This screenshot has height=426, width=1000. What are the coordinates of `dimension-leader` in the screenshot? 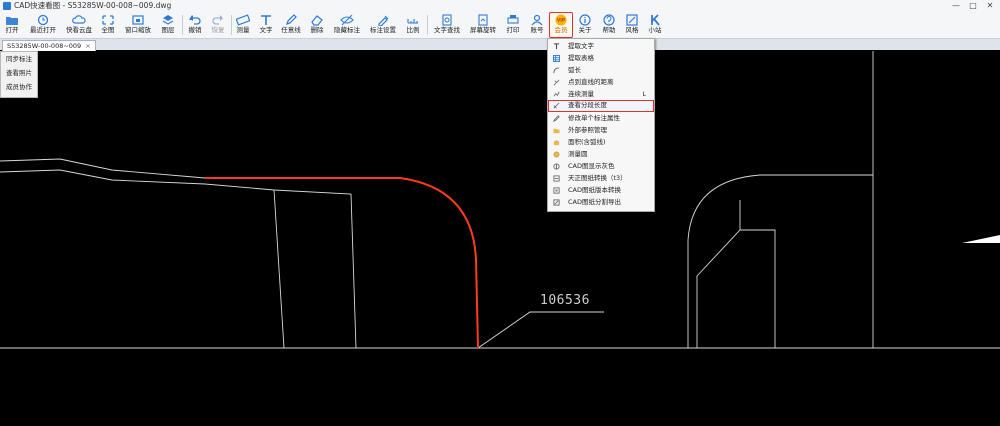 It's located at (540, 330).